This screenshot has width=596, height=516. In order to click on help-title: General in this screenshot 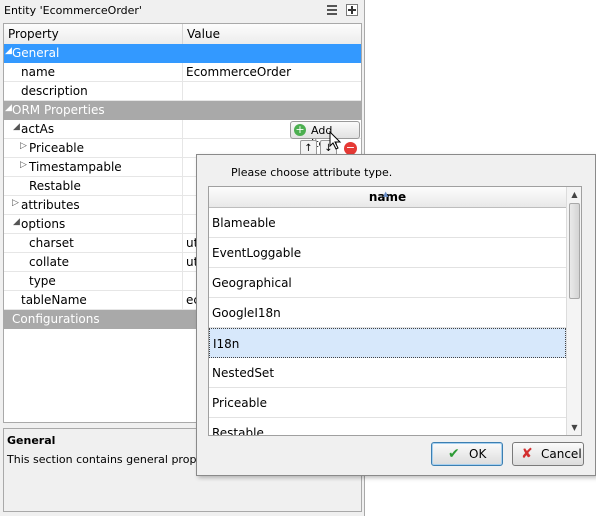, I will do `click(31, 440)`.